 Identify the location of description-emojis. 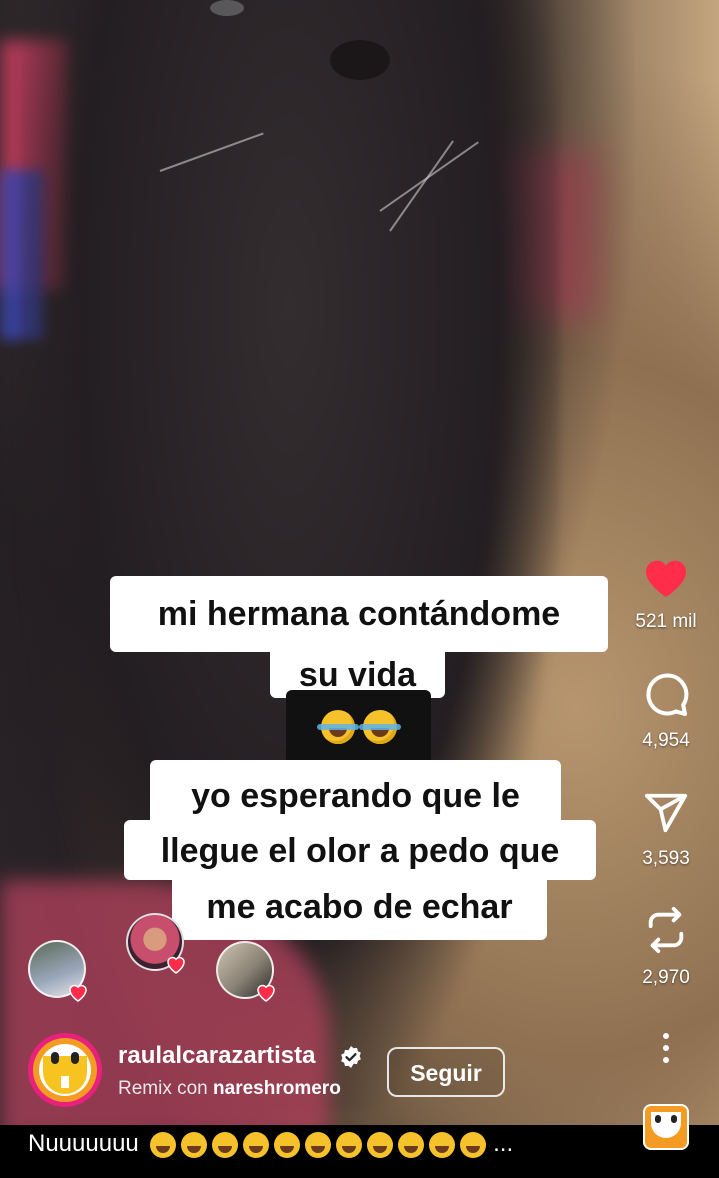
(316, 1144).